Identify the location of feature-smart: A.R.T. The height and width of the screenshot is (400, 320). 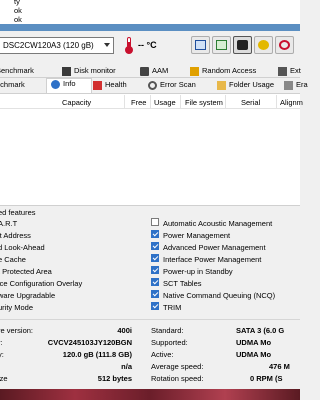
(9, 223).